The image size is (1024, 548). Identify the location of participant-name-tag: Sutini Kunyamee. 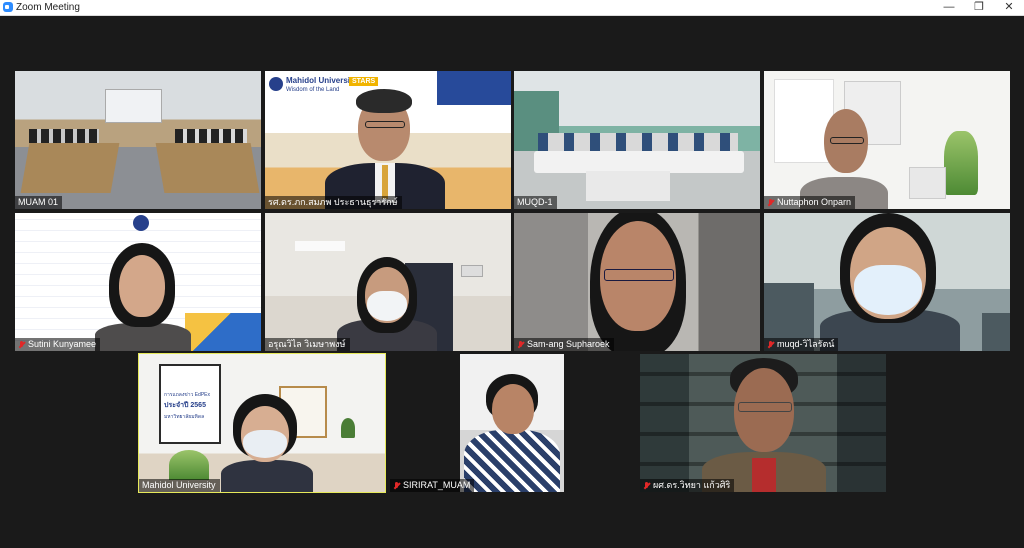
(58, 344).